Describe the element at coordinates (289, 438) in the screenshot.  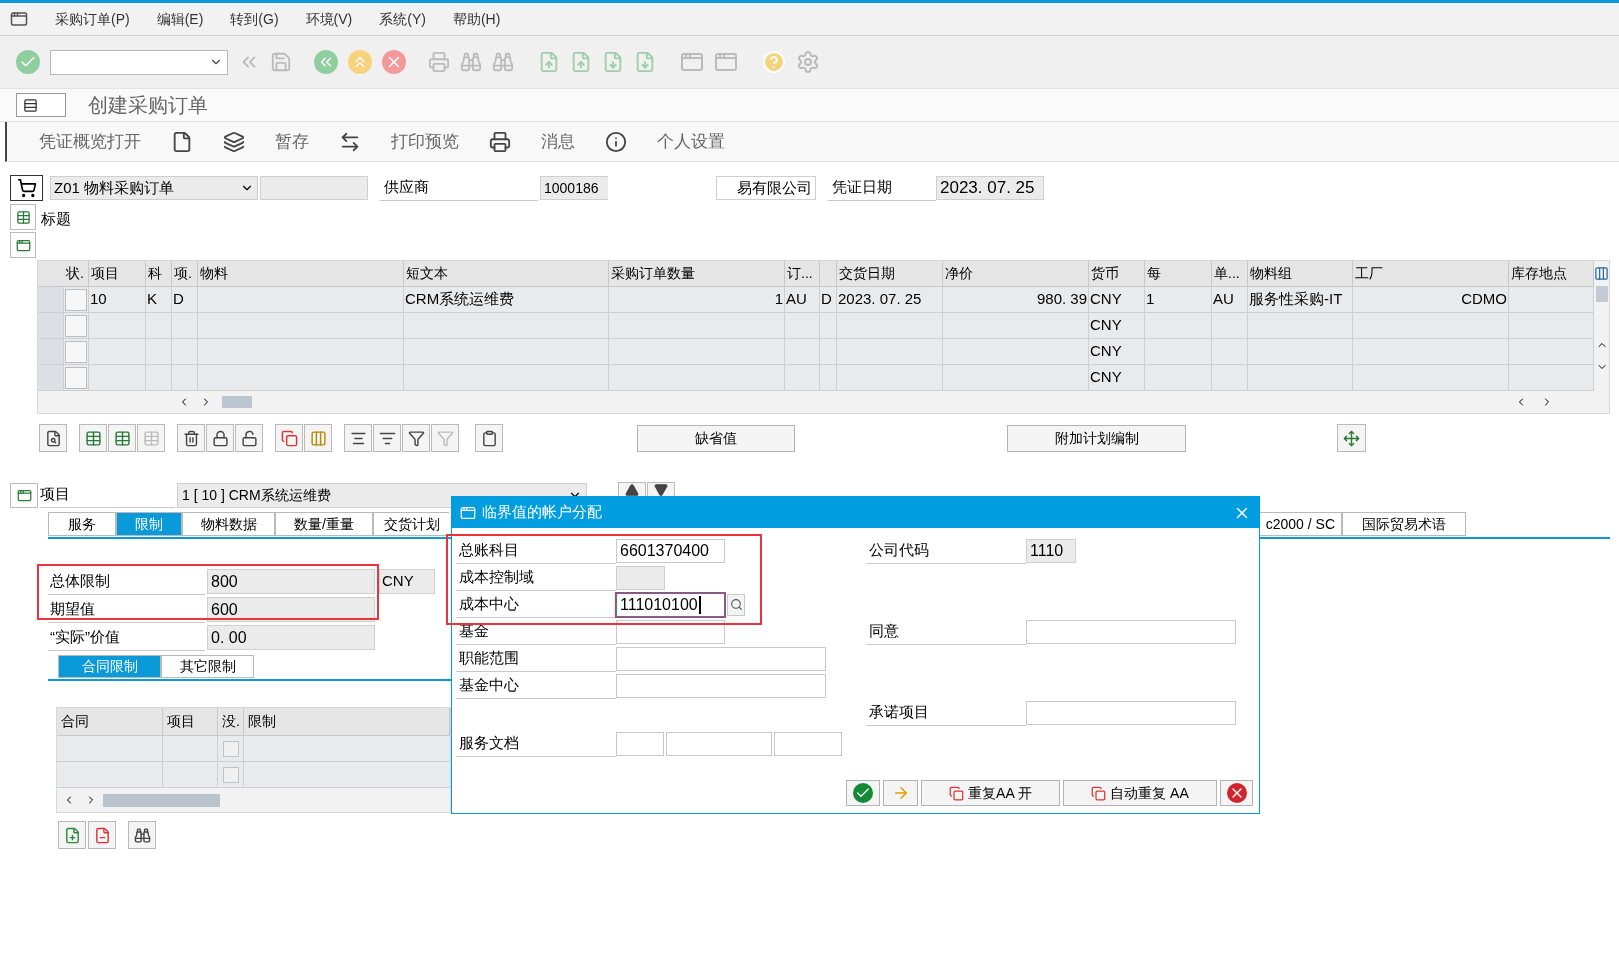
I see `copy-button` at that location.